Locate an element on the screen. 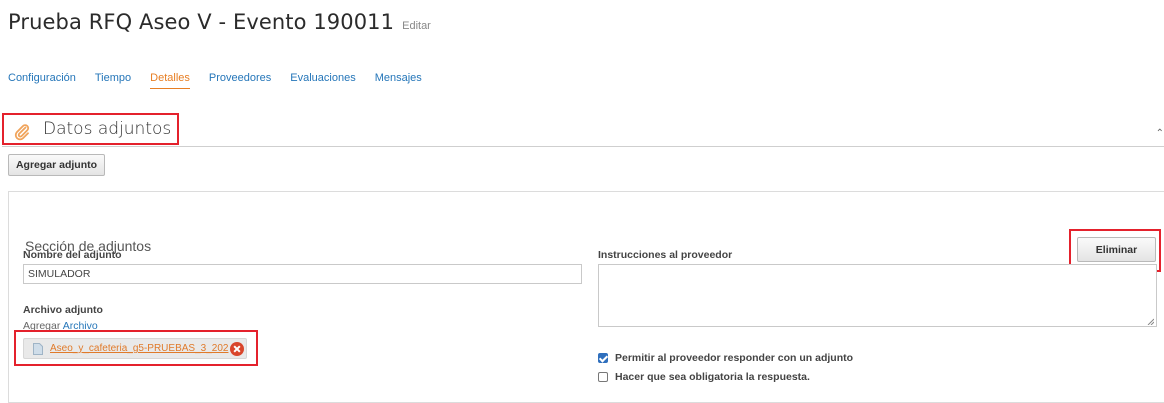  add-attachment-button: Agregar adjunto is located at coordinates (56, 165).